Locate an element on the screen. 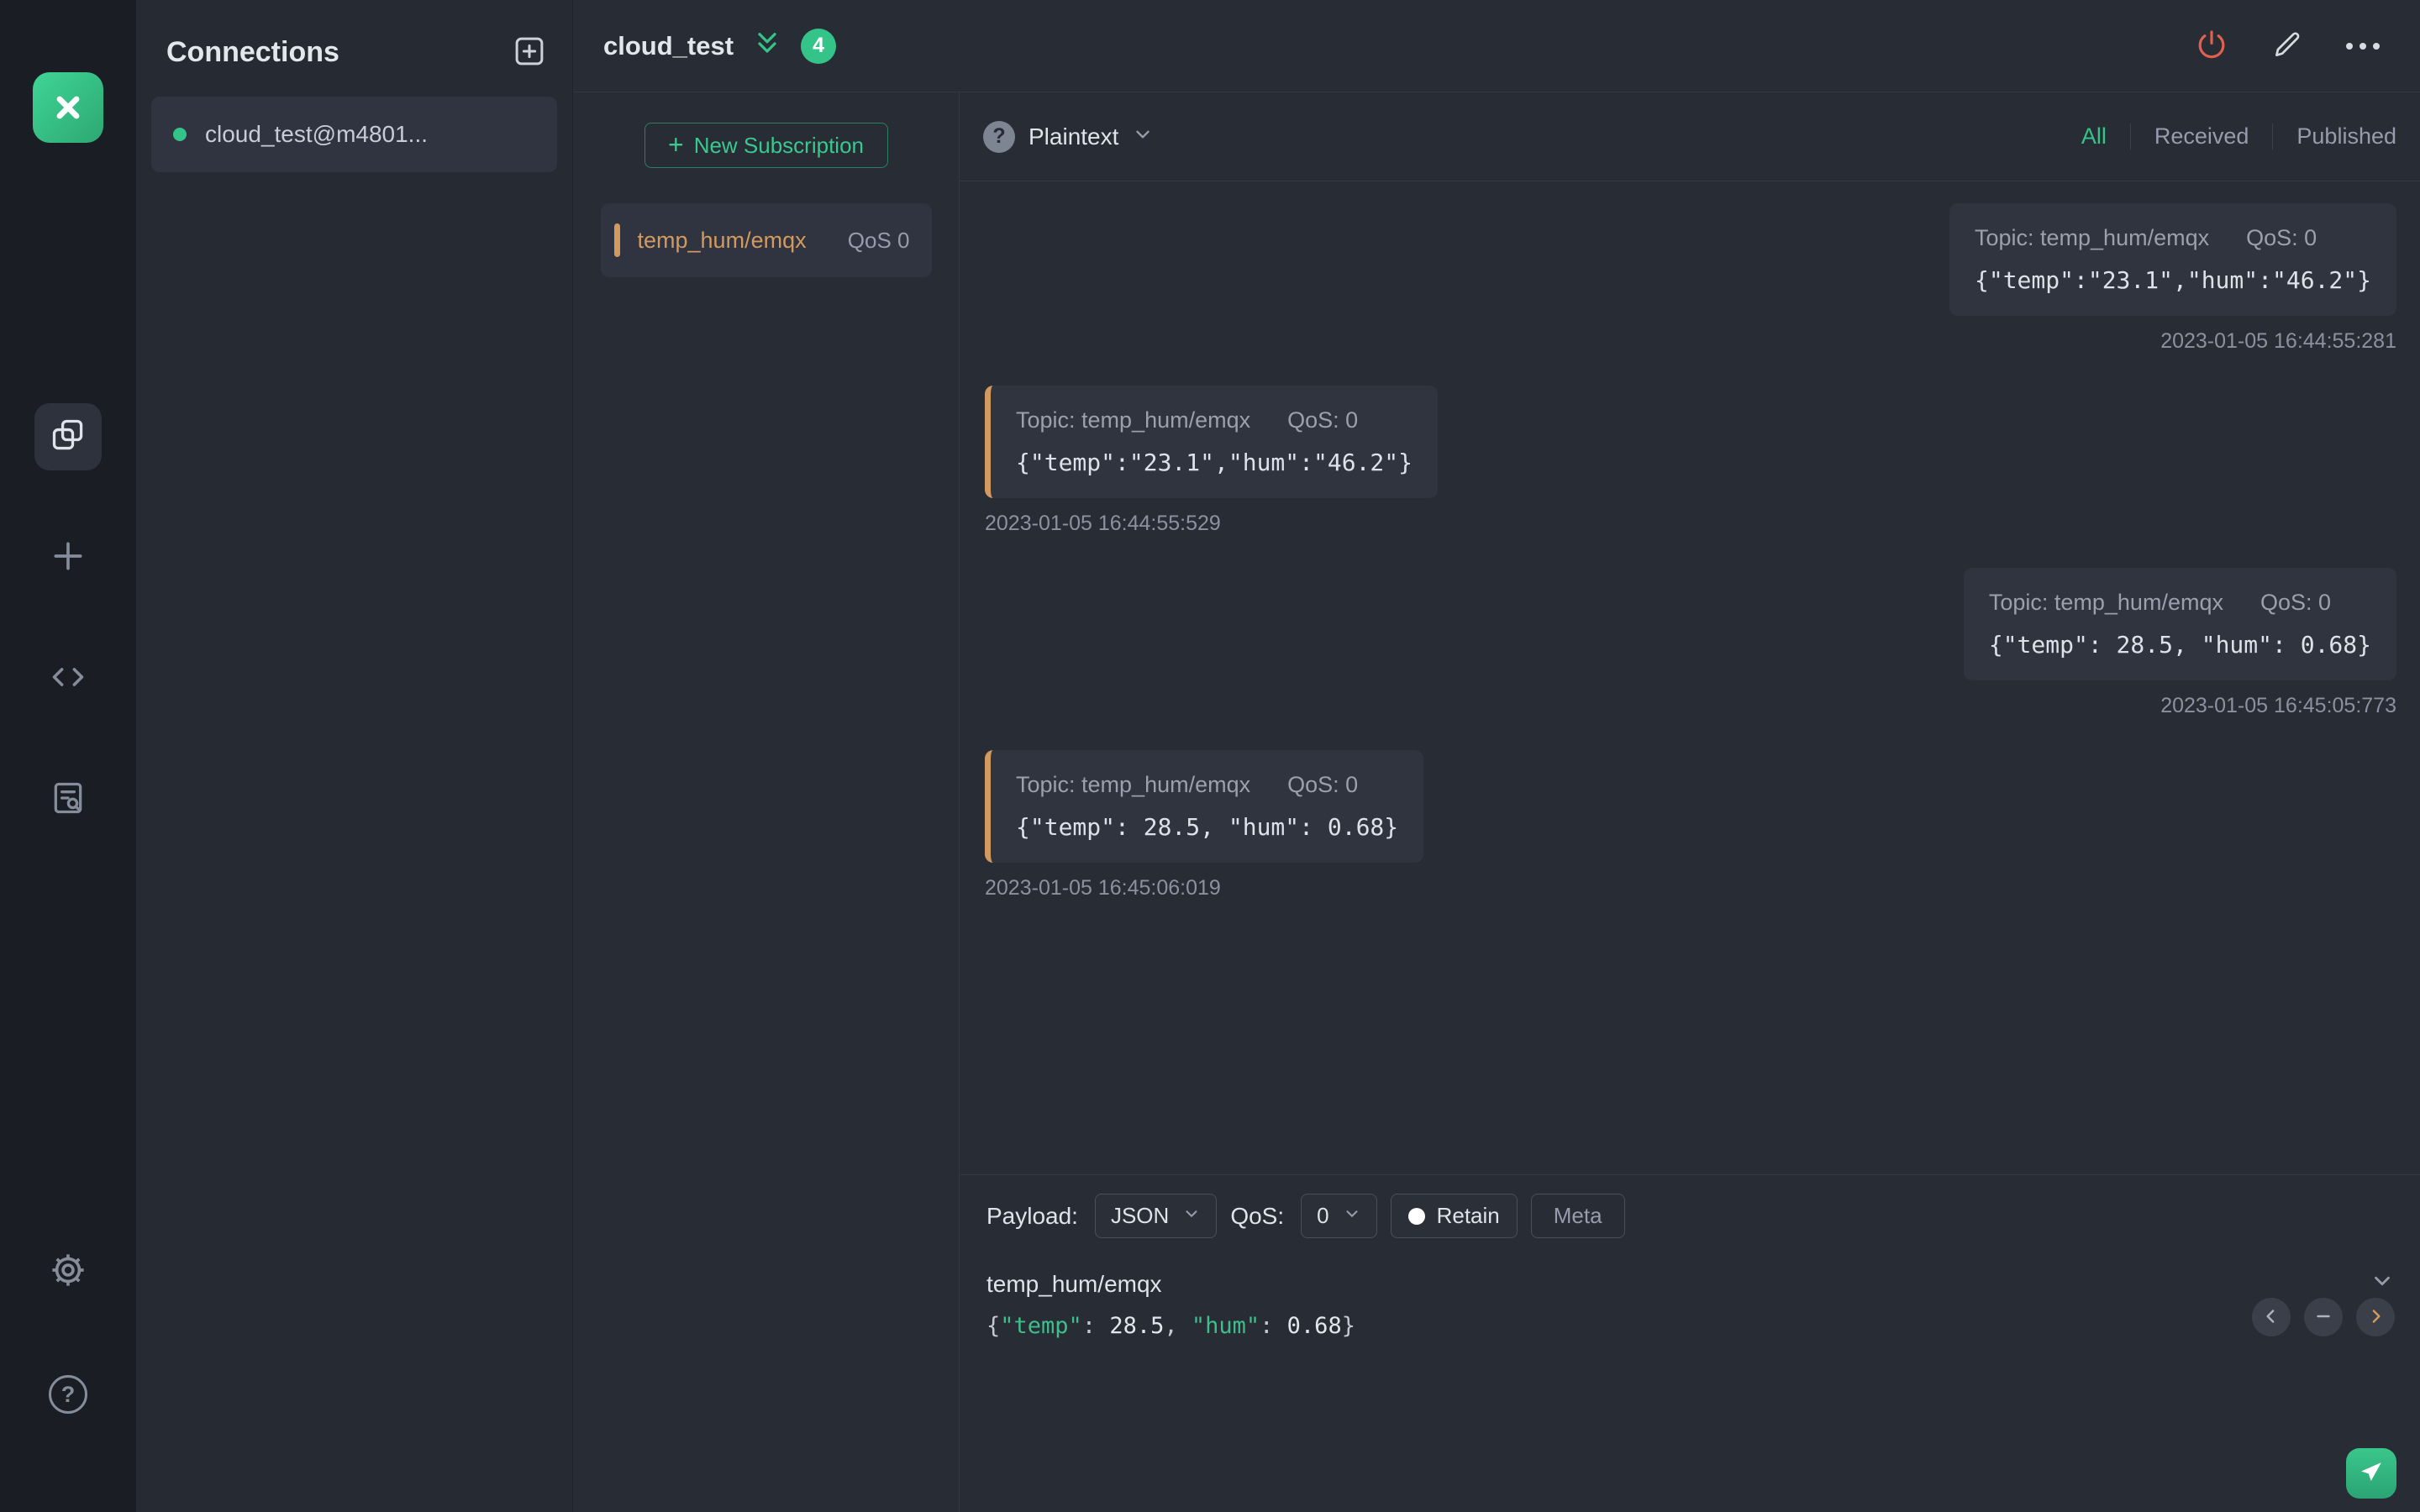 The image size is (2420, 1512). power-icon is located at coordinates (2211, 46).